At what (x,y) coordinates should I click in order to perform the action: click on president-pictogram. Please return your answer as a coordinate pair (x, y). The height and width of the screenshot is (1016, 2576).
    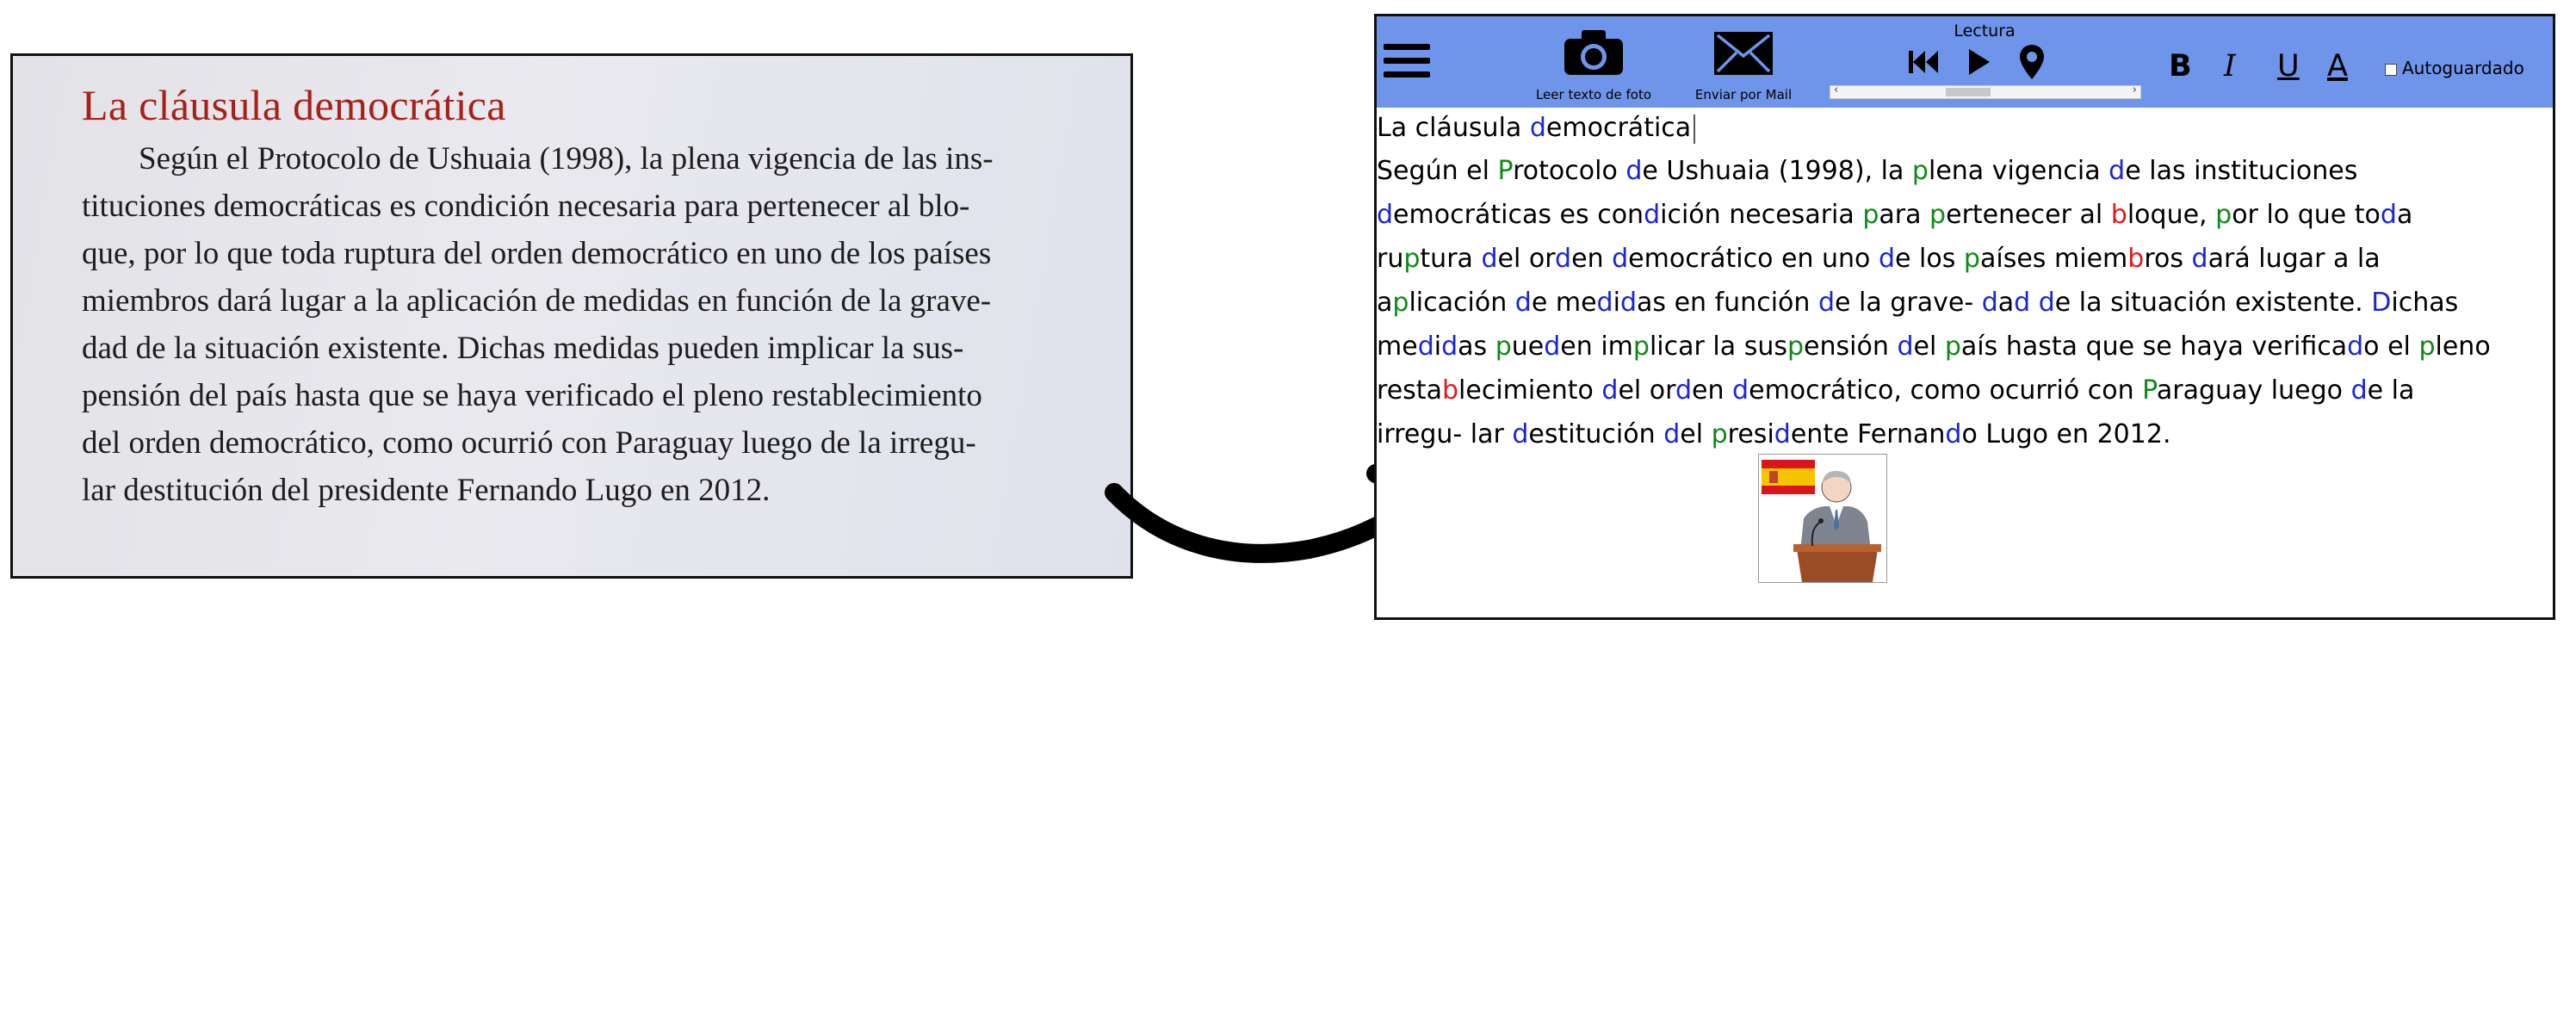
    Looking at the image, I should click on (1822, 518).